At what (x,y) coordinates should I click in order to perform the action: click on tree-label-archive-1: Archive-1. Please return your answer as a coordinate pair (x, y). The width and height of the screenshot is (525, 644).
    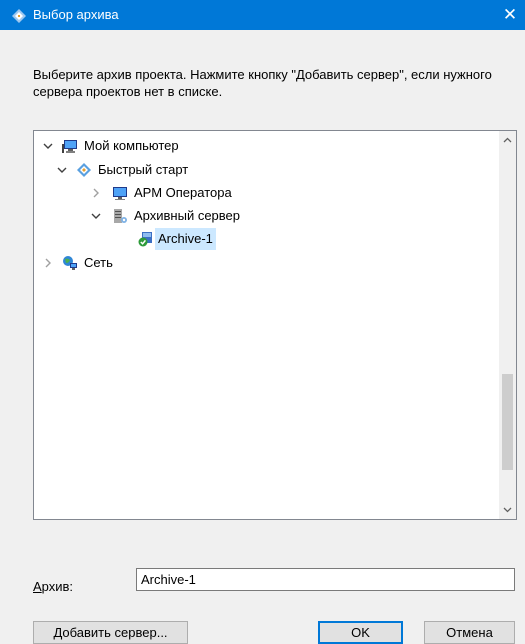
    Looking at the image, I should click on (185, 239).